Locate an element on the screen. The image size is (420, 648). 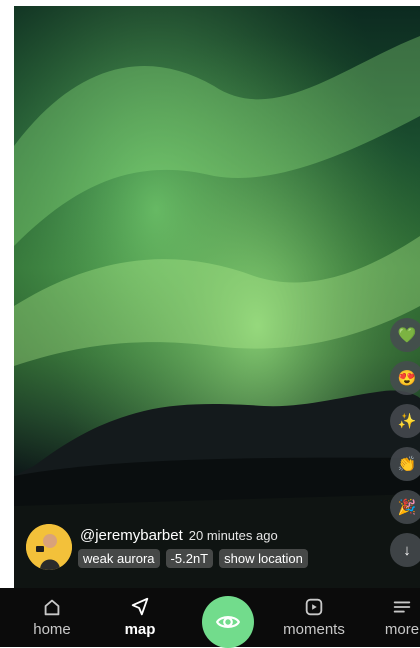
post-tags: weak aurora -5.2nT show location is located at coordinates (193, 558).